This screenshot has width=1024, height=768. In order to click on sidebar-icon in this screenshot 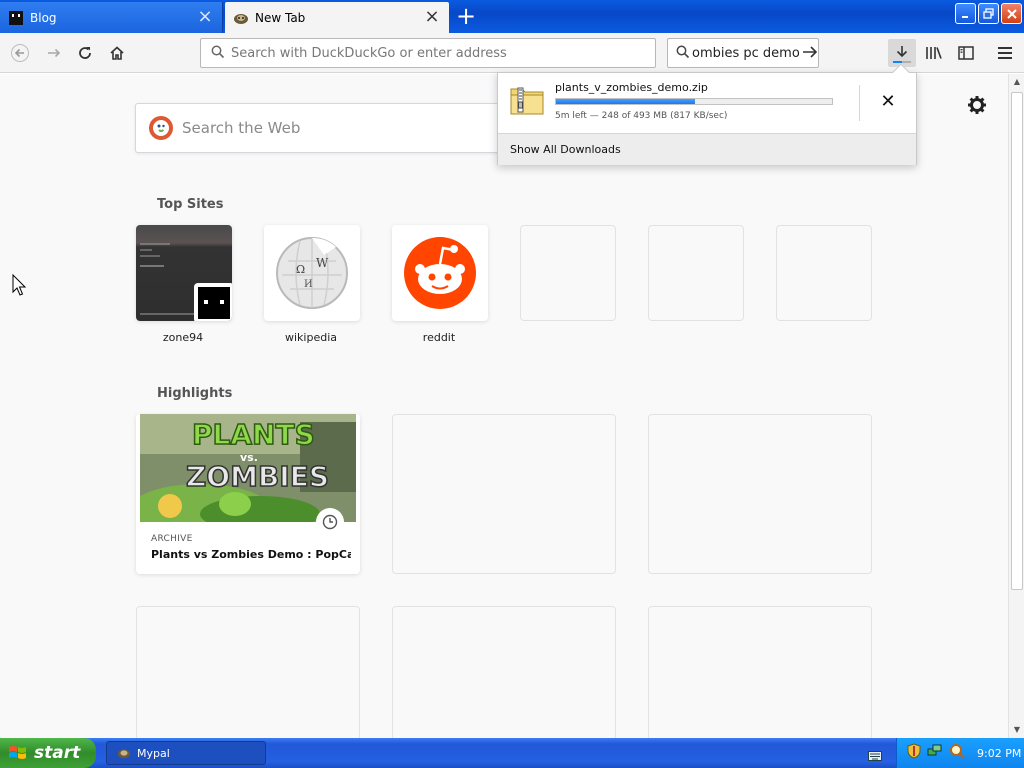, I will do `click(966, 53)`.